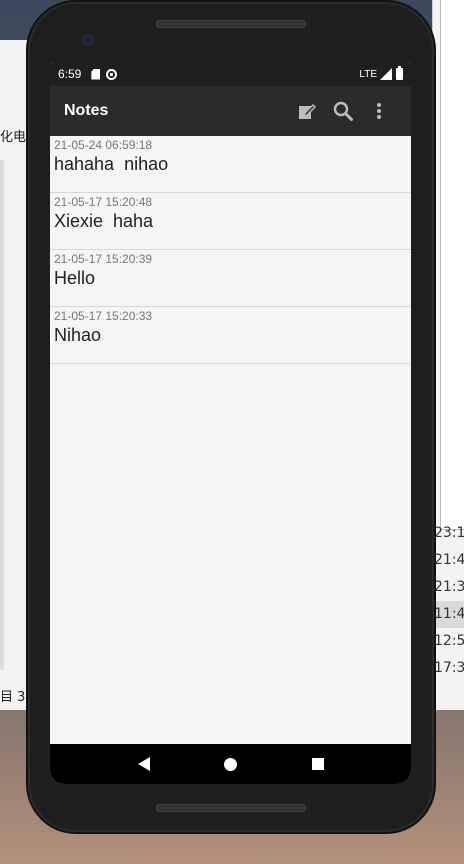 The image size is (464, 864). I want to click on edit-note-icon, so click(307, 111).